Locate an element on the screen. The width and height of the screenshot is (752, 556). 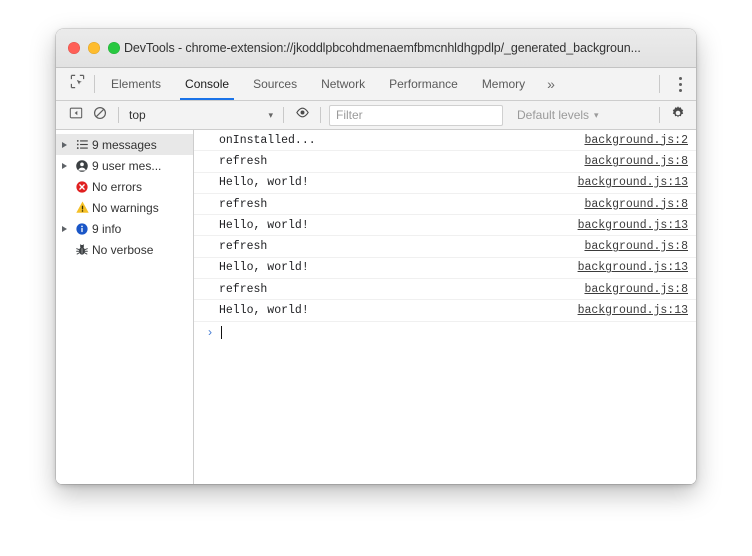
console-message-source-link: background.js:2 is located at coordinates (630, 140).